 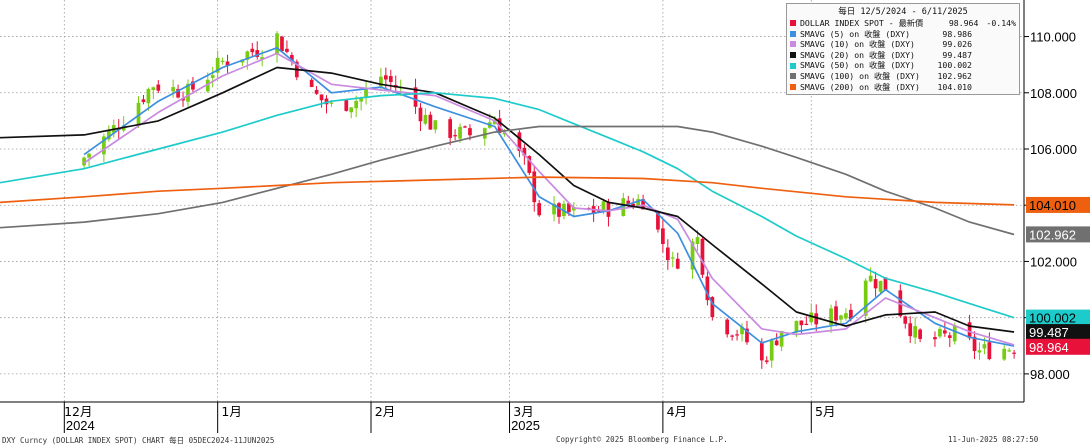 What do you see at coordinates (1052, 318) in the screenshot?
I see `price-tag-label: 100.002` at bounding box center [1052, 318].